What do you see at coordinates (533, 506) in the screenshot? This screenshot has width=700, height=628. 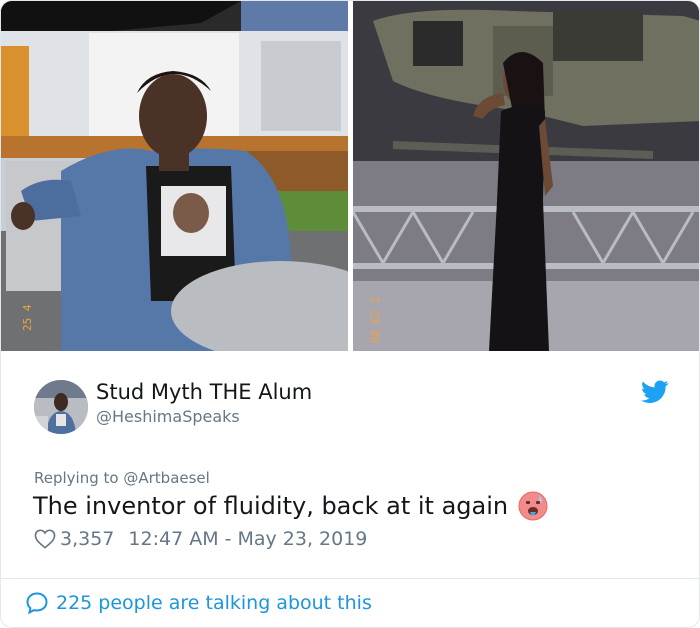 I see `hot-face-emoji-icon` at bounding box center [533, 506].